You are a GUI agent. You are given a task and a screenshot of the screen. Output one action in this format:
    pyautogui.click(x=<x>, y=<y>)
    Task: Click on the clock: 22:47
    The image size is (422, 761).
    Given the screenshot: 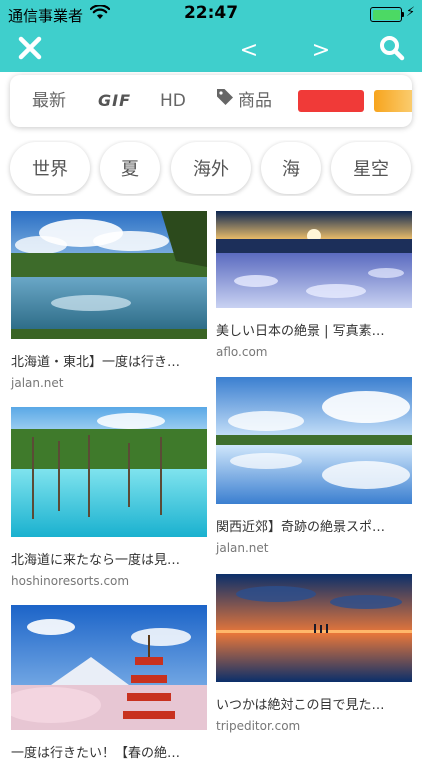 What is the action you would take?
    pyautogui.click(x=211, y=13)
    